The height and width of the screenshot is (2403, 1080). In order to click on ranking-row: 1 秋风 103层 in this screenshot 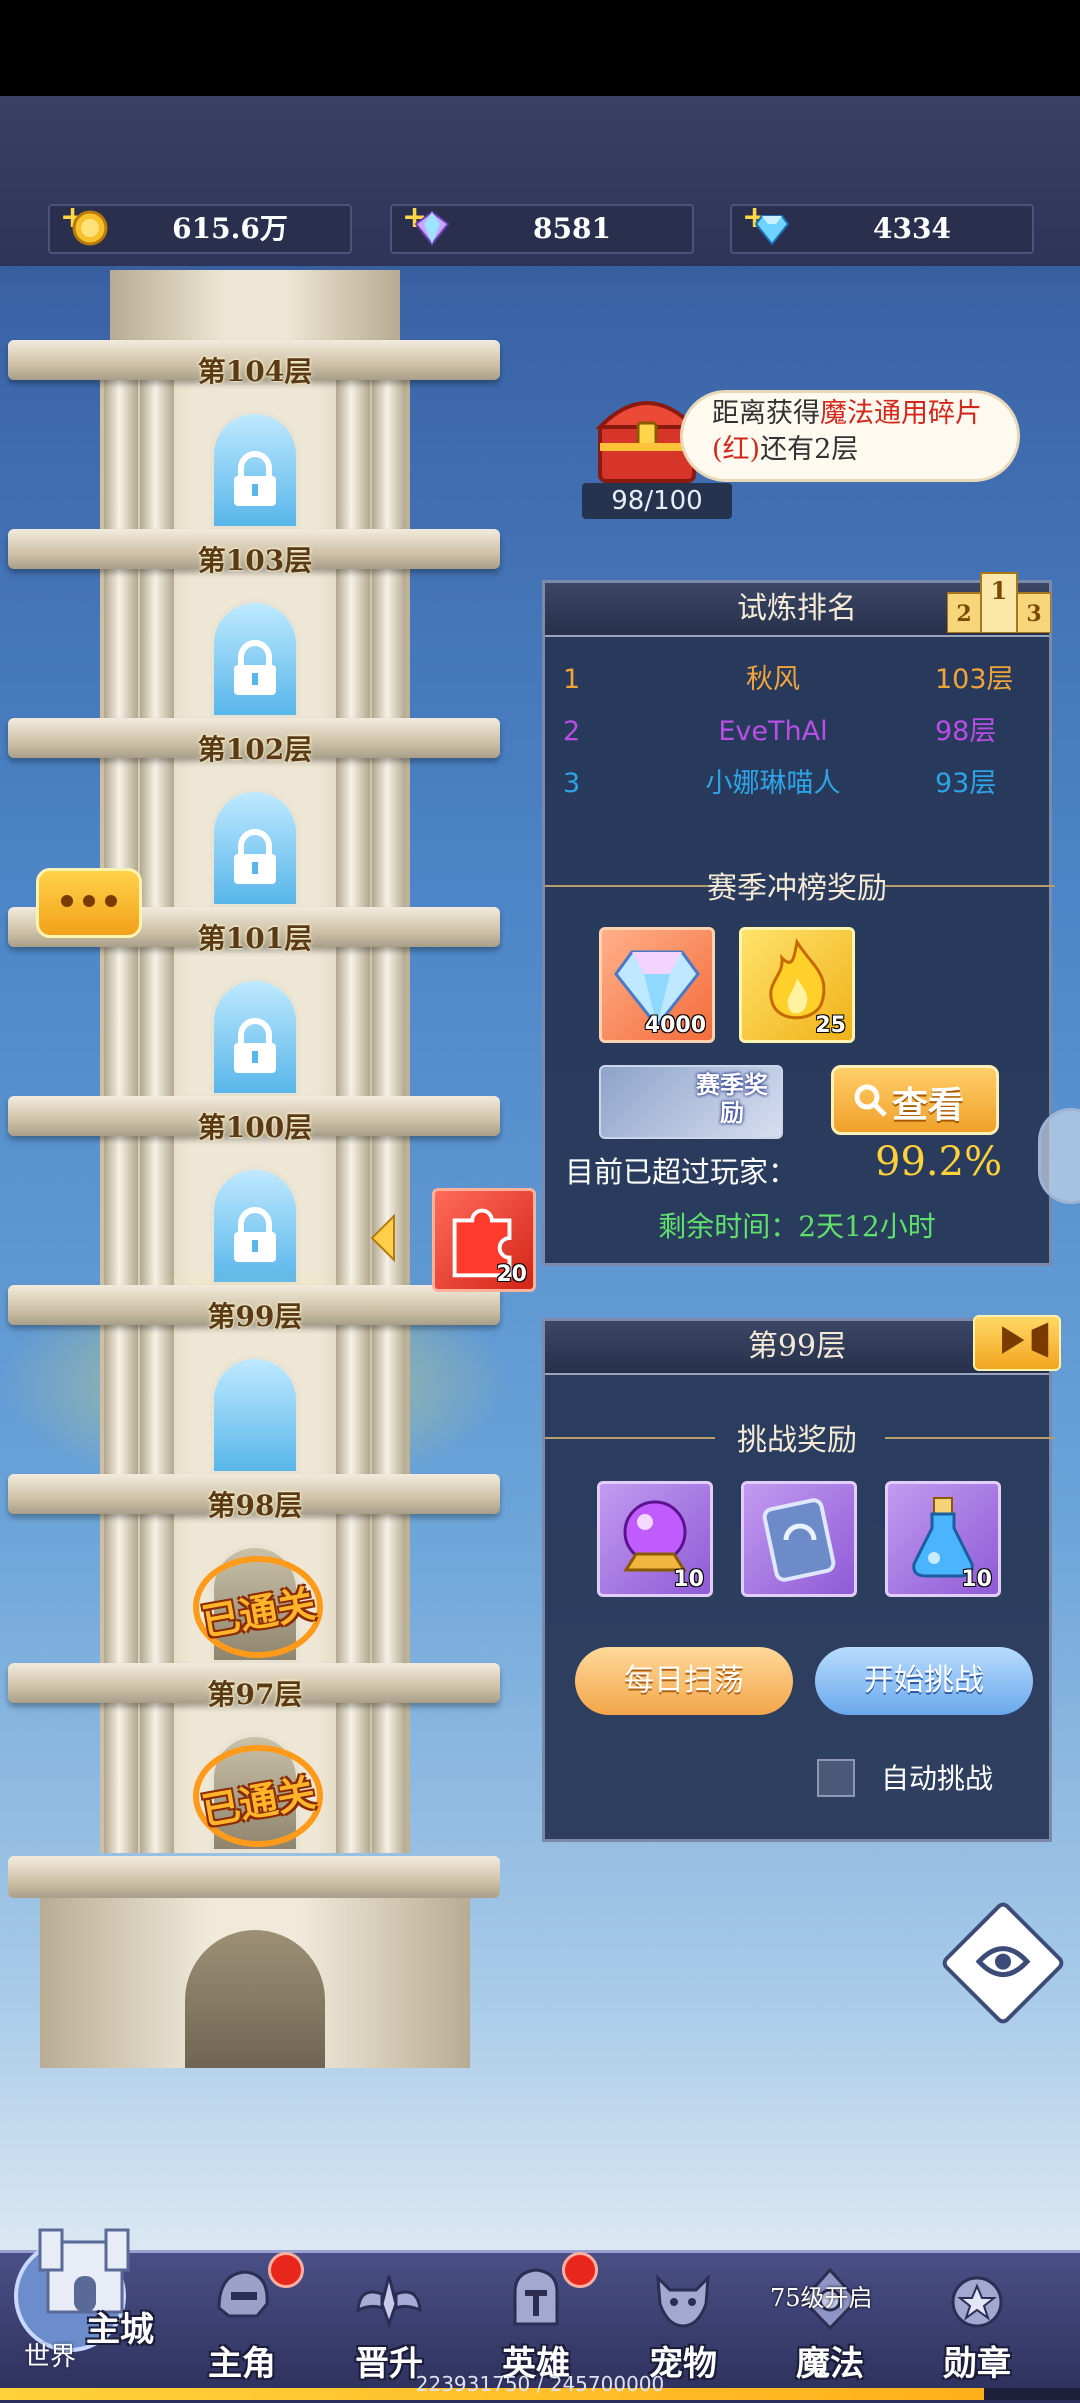, I will do `click(798, 680)`.